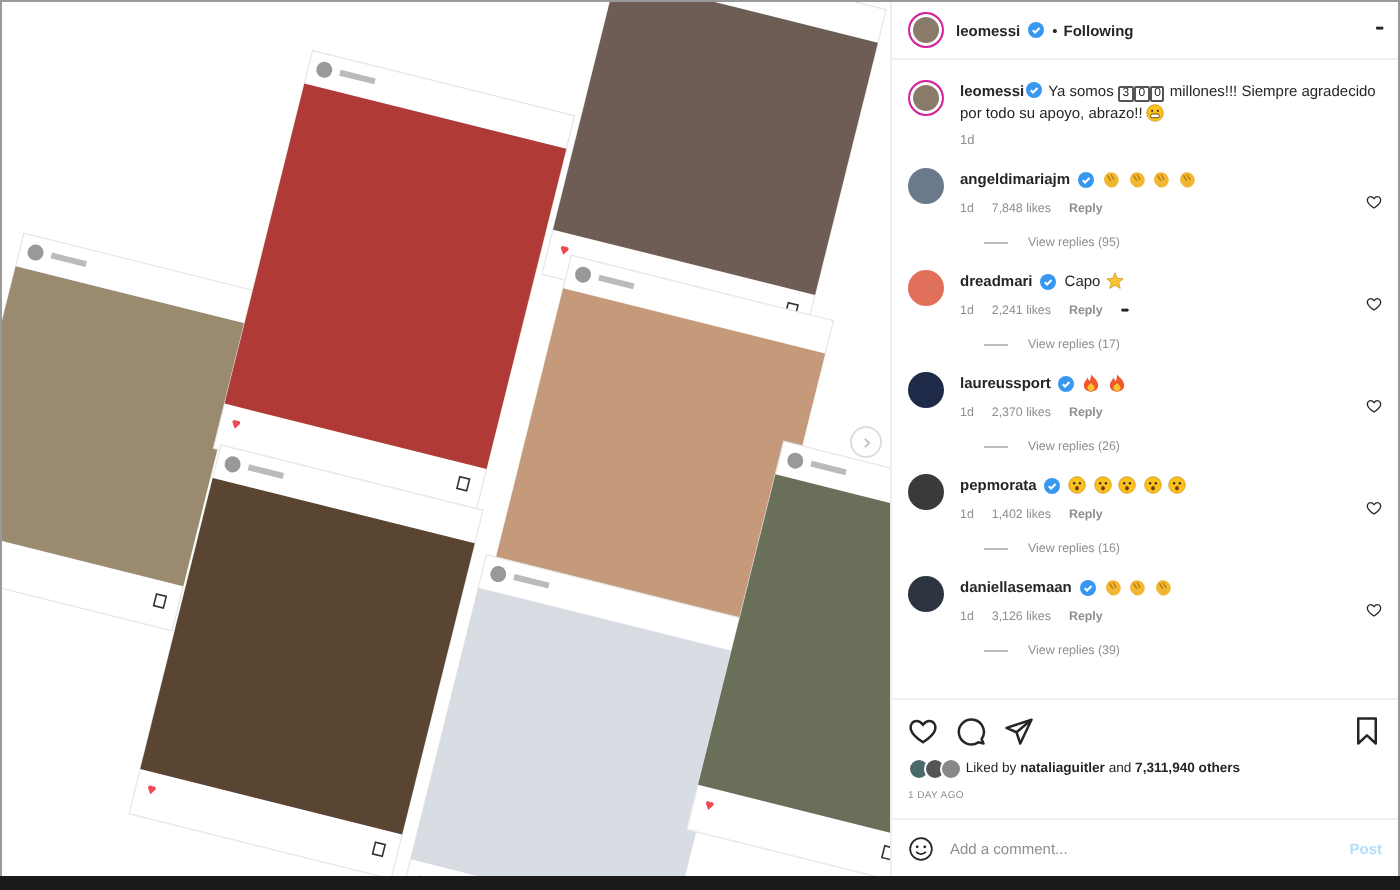  What do you see at coordinates (932, 769) in the screenshot?
I see `liker-avatars` at bounding box center [932, 769].